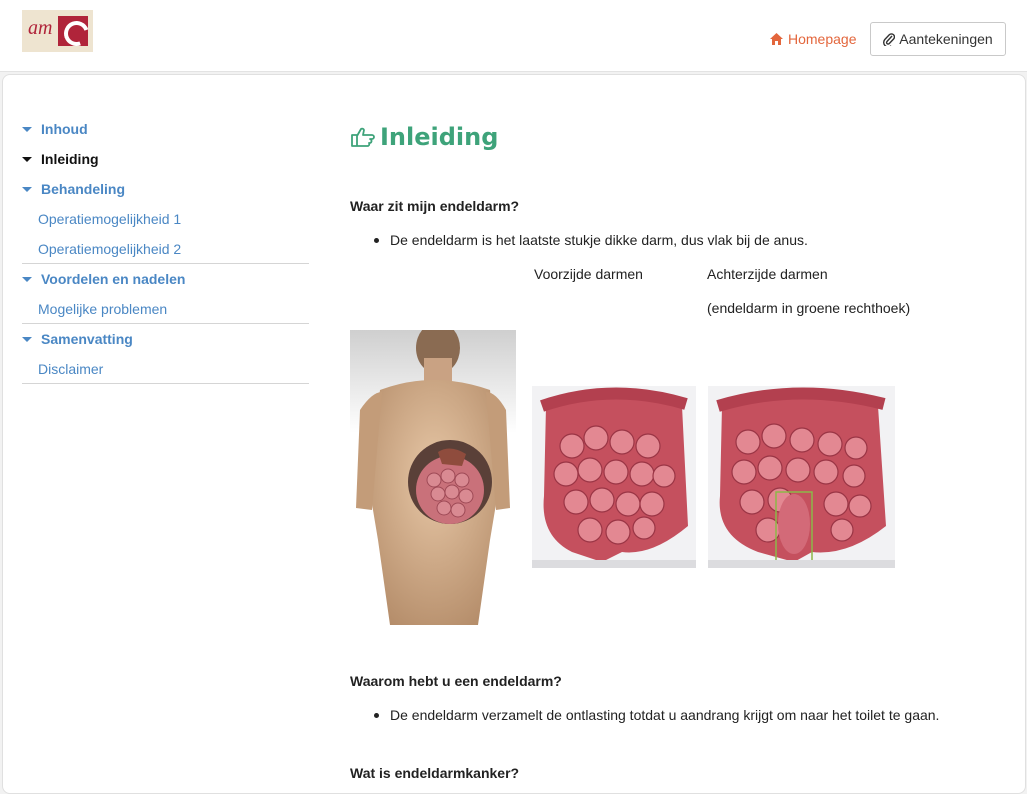  Describe the element at coordinates (435, 773) in the screenshot. I see `question-3: Wat is endeldarmkanker?` at that location.